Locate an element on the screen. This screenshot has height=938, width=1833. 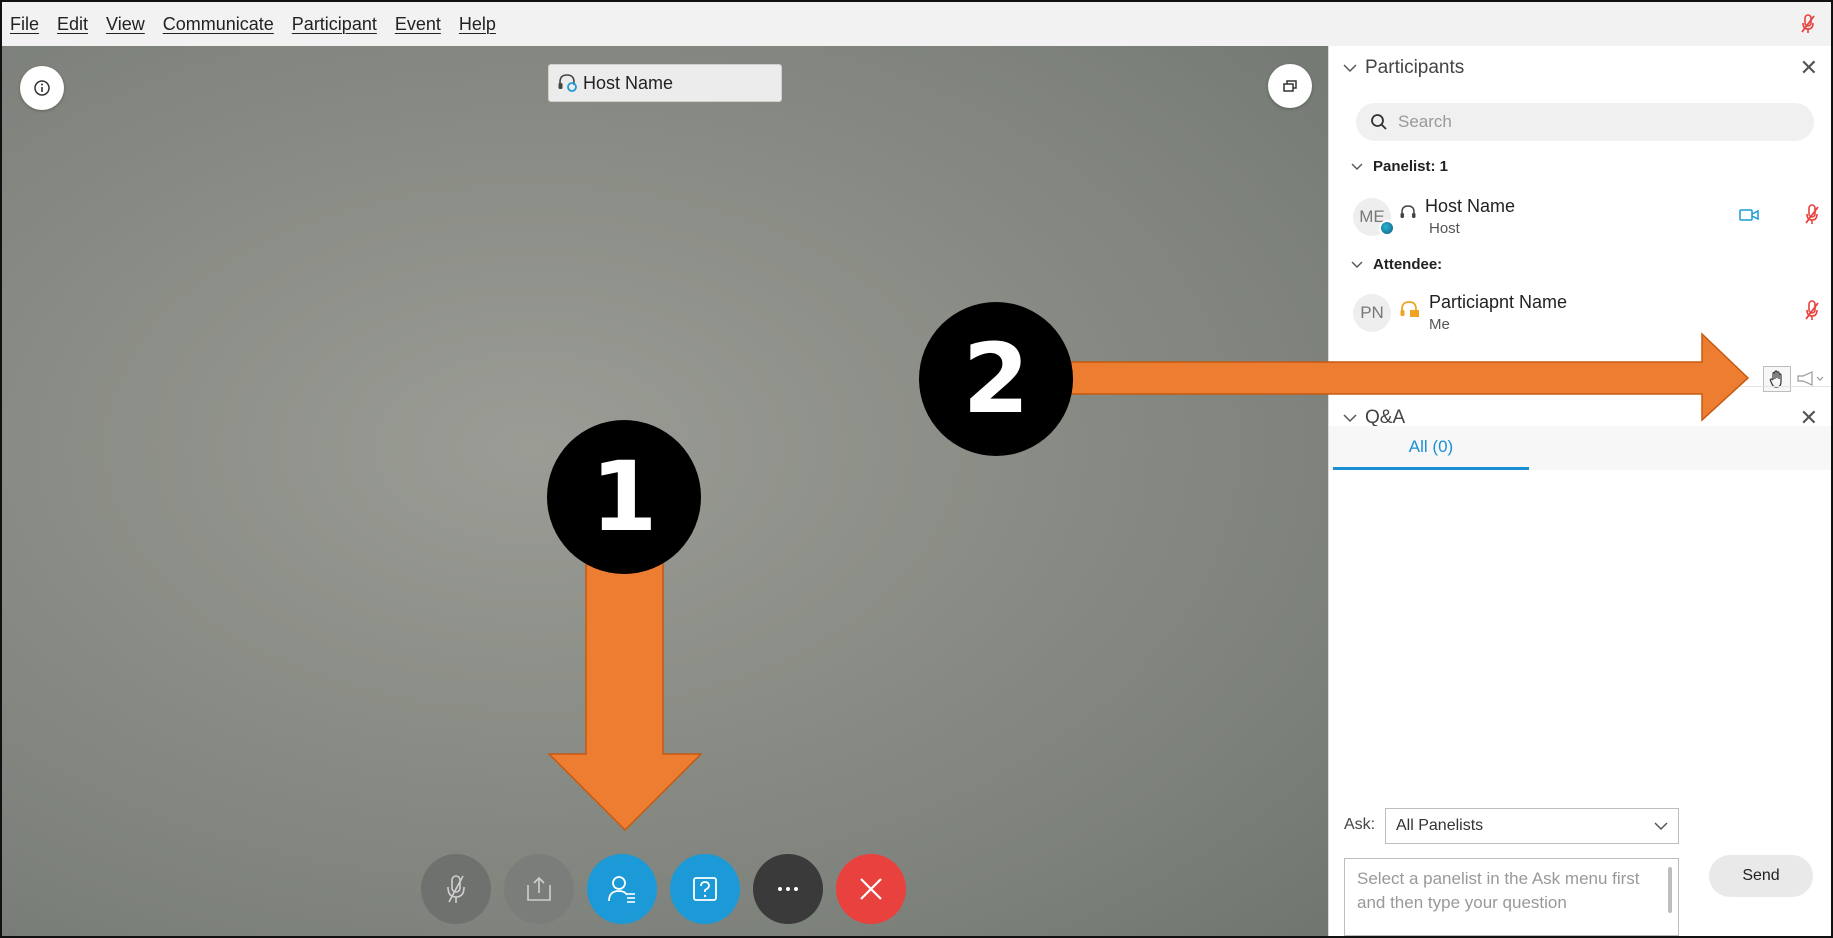
participants-panel-button is located at coordinates (622, 889).